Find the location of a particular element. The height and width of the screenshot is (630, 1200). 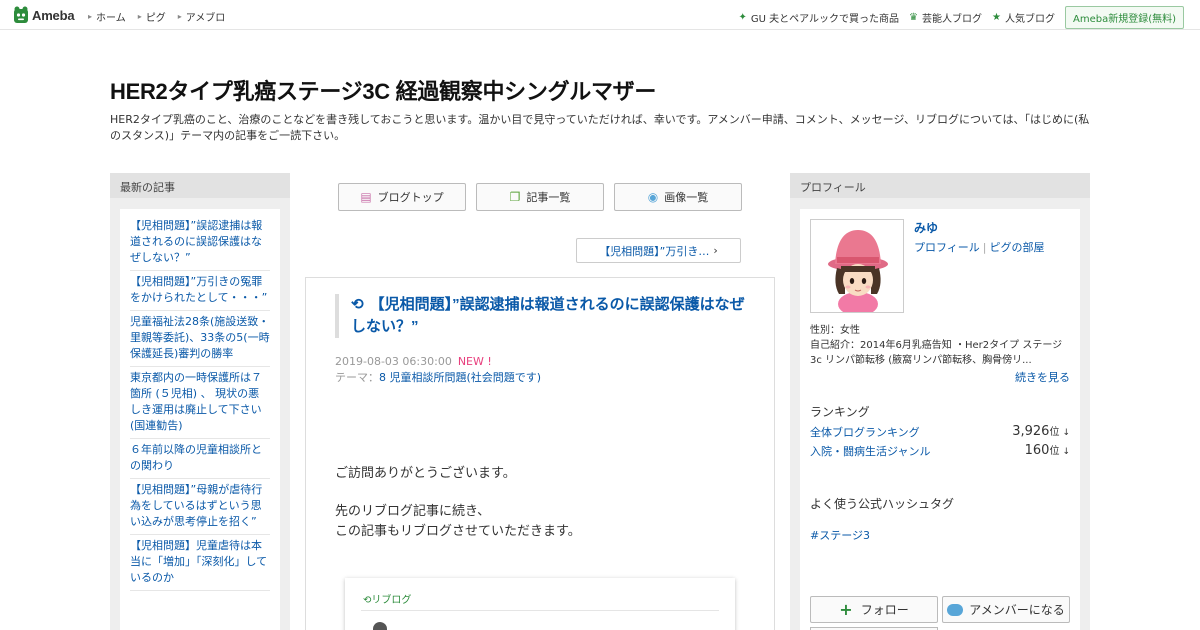

article-paragraph: ご訪問ありがとうございます。 is located at coordinates (425, 473).